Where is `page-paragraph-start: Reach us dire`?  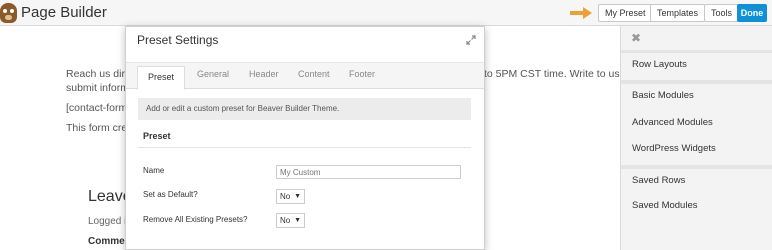 page-paragraph-start: Reach us dire is located at coordinates (98, 74).